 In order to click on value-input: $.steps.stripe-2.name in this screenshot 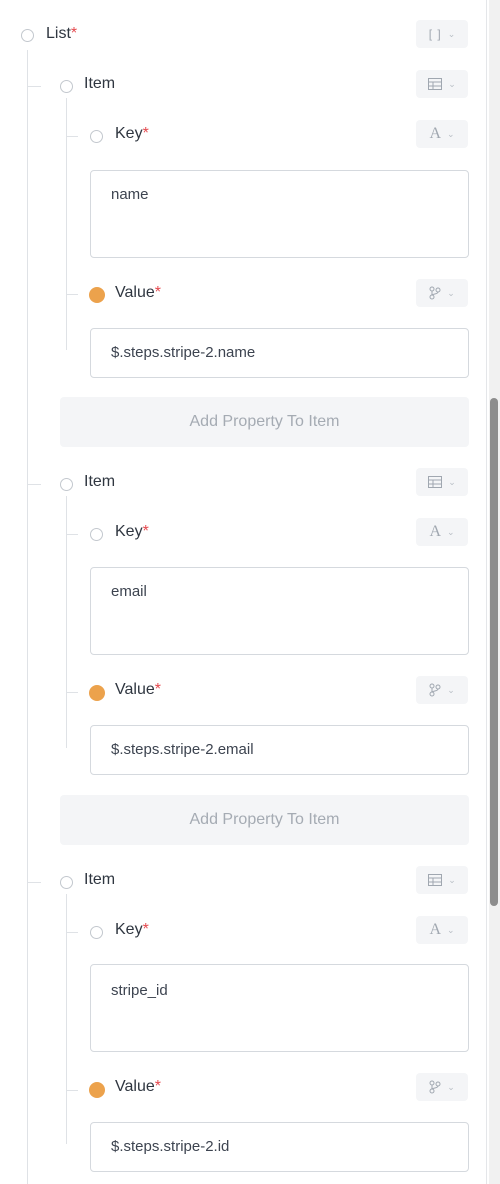, I will do `click(279, 353)`.